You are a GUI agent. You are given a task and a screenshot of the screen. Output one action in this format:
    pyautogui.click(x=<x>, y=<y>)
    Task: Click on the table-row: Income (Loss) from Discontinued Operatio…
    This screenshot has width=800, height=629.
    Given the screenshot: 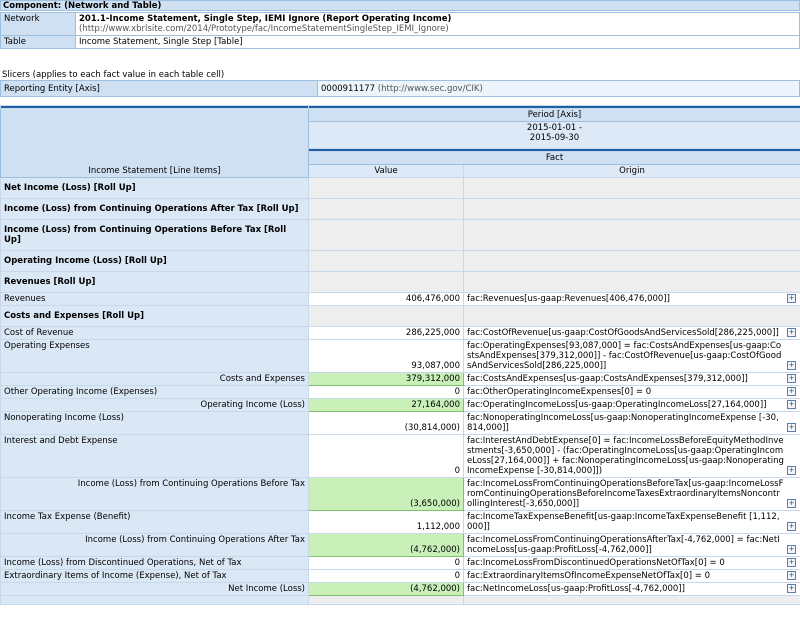 What is the action you would take?
    pyautogui.click(x=400, y=563)
    